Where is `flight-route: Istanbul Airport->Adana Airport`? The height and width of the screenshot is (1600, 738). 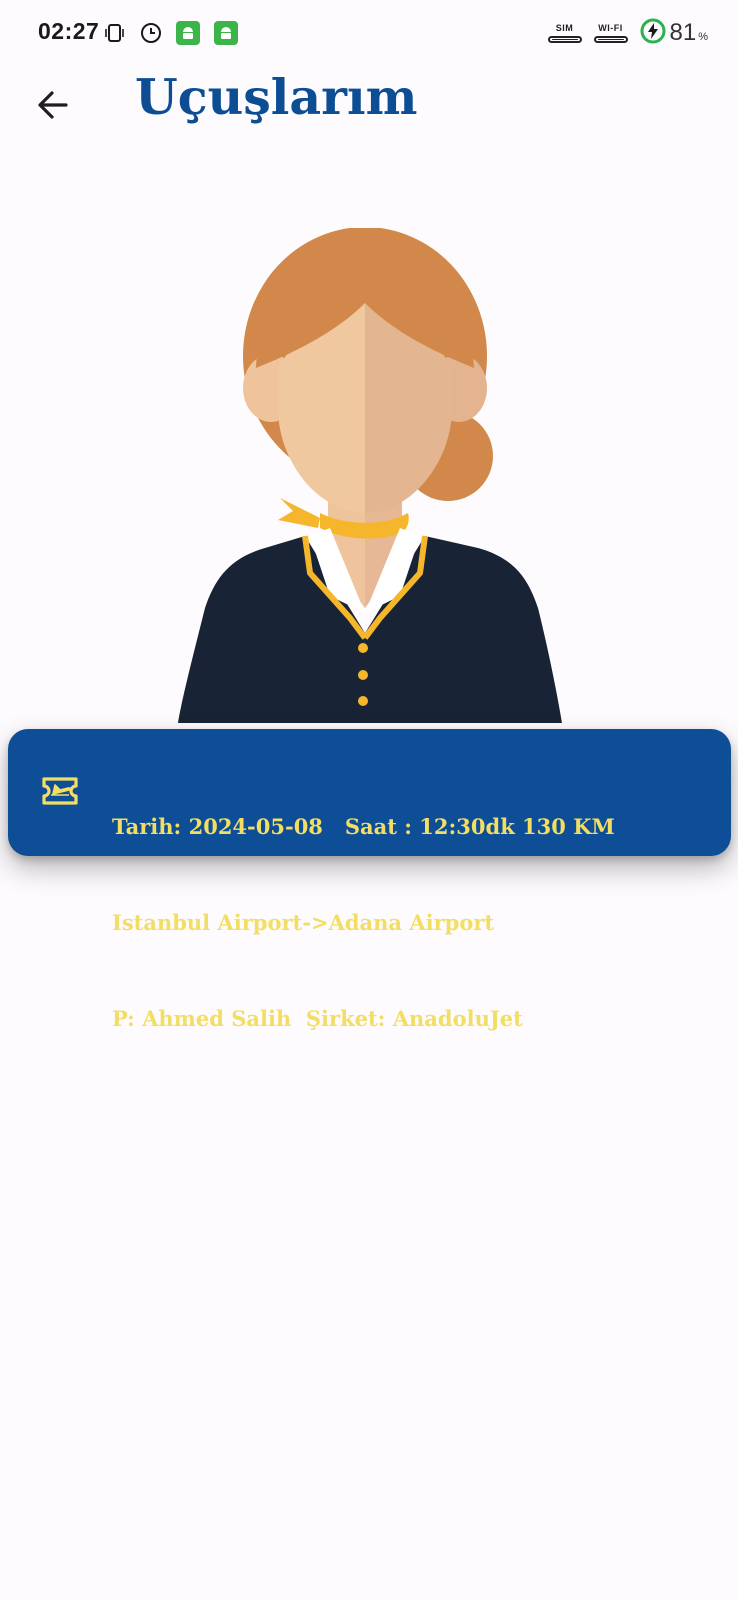 flight-route: Istanbul Airport->Adana Airport is located at coordinates (303, 922).